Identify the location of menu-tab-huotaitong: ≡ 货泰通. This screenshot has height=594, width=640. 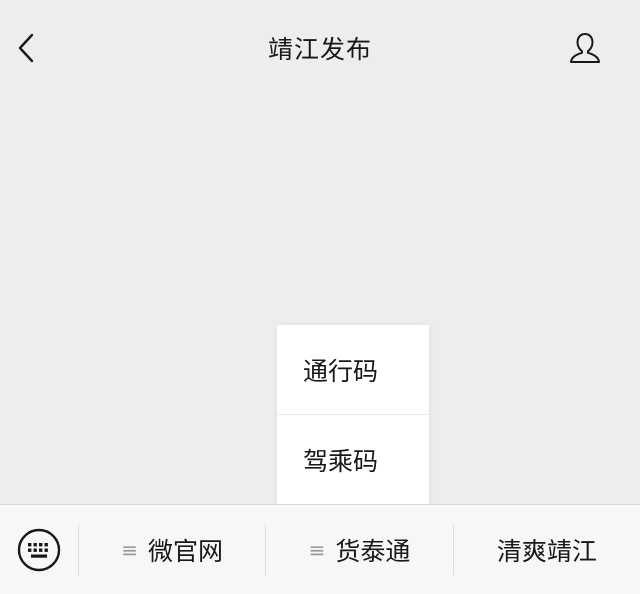
(359, 549).